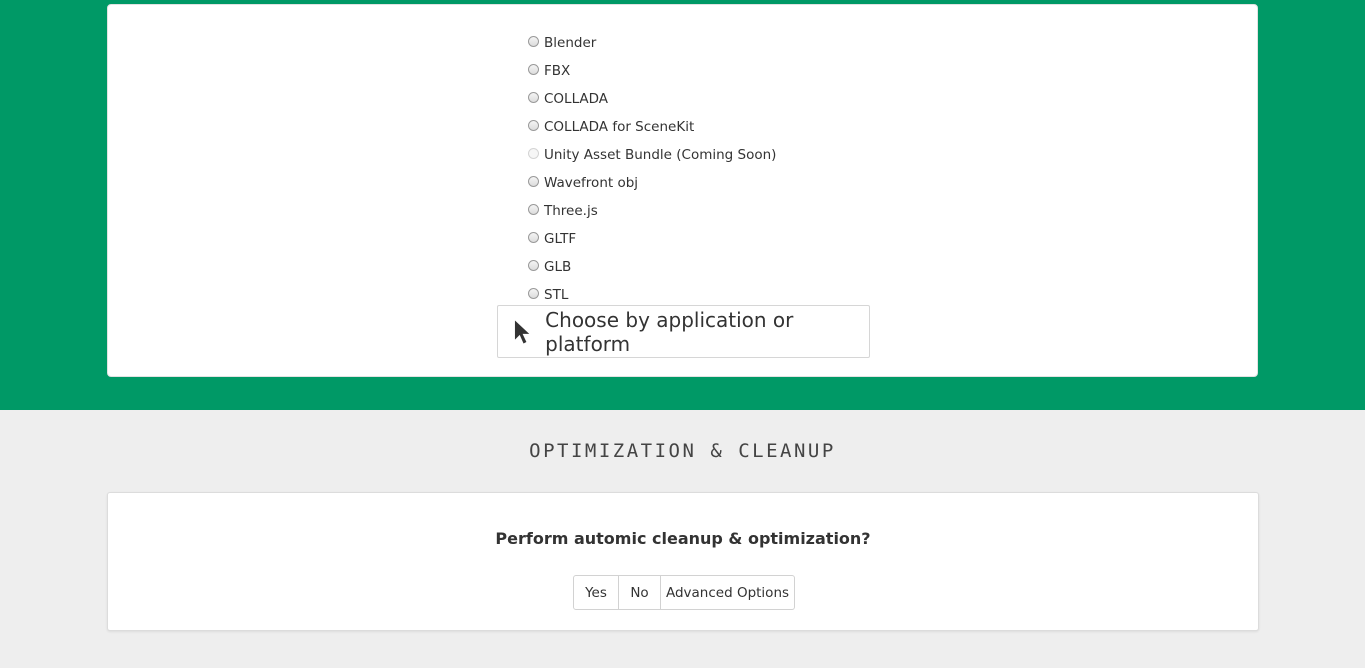  What do you see at coordinates (619, 127) in the screenshot?
I see `format-option-label: COLLADA for SceneKit` at bounding box center [619, 127].